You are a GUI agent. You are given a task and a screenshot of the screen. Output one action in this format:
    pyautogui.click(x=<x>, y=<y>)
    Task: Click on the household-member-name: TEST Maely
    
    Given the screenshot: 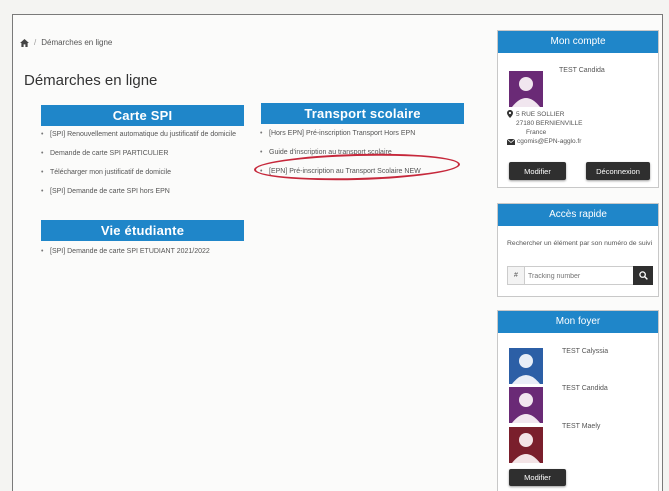 What is the action you would take?
    pyautogui.click(x=581, y=426)
    